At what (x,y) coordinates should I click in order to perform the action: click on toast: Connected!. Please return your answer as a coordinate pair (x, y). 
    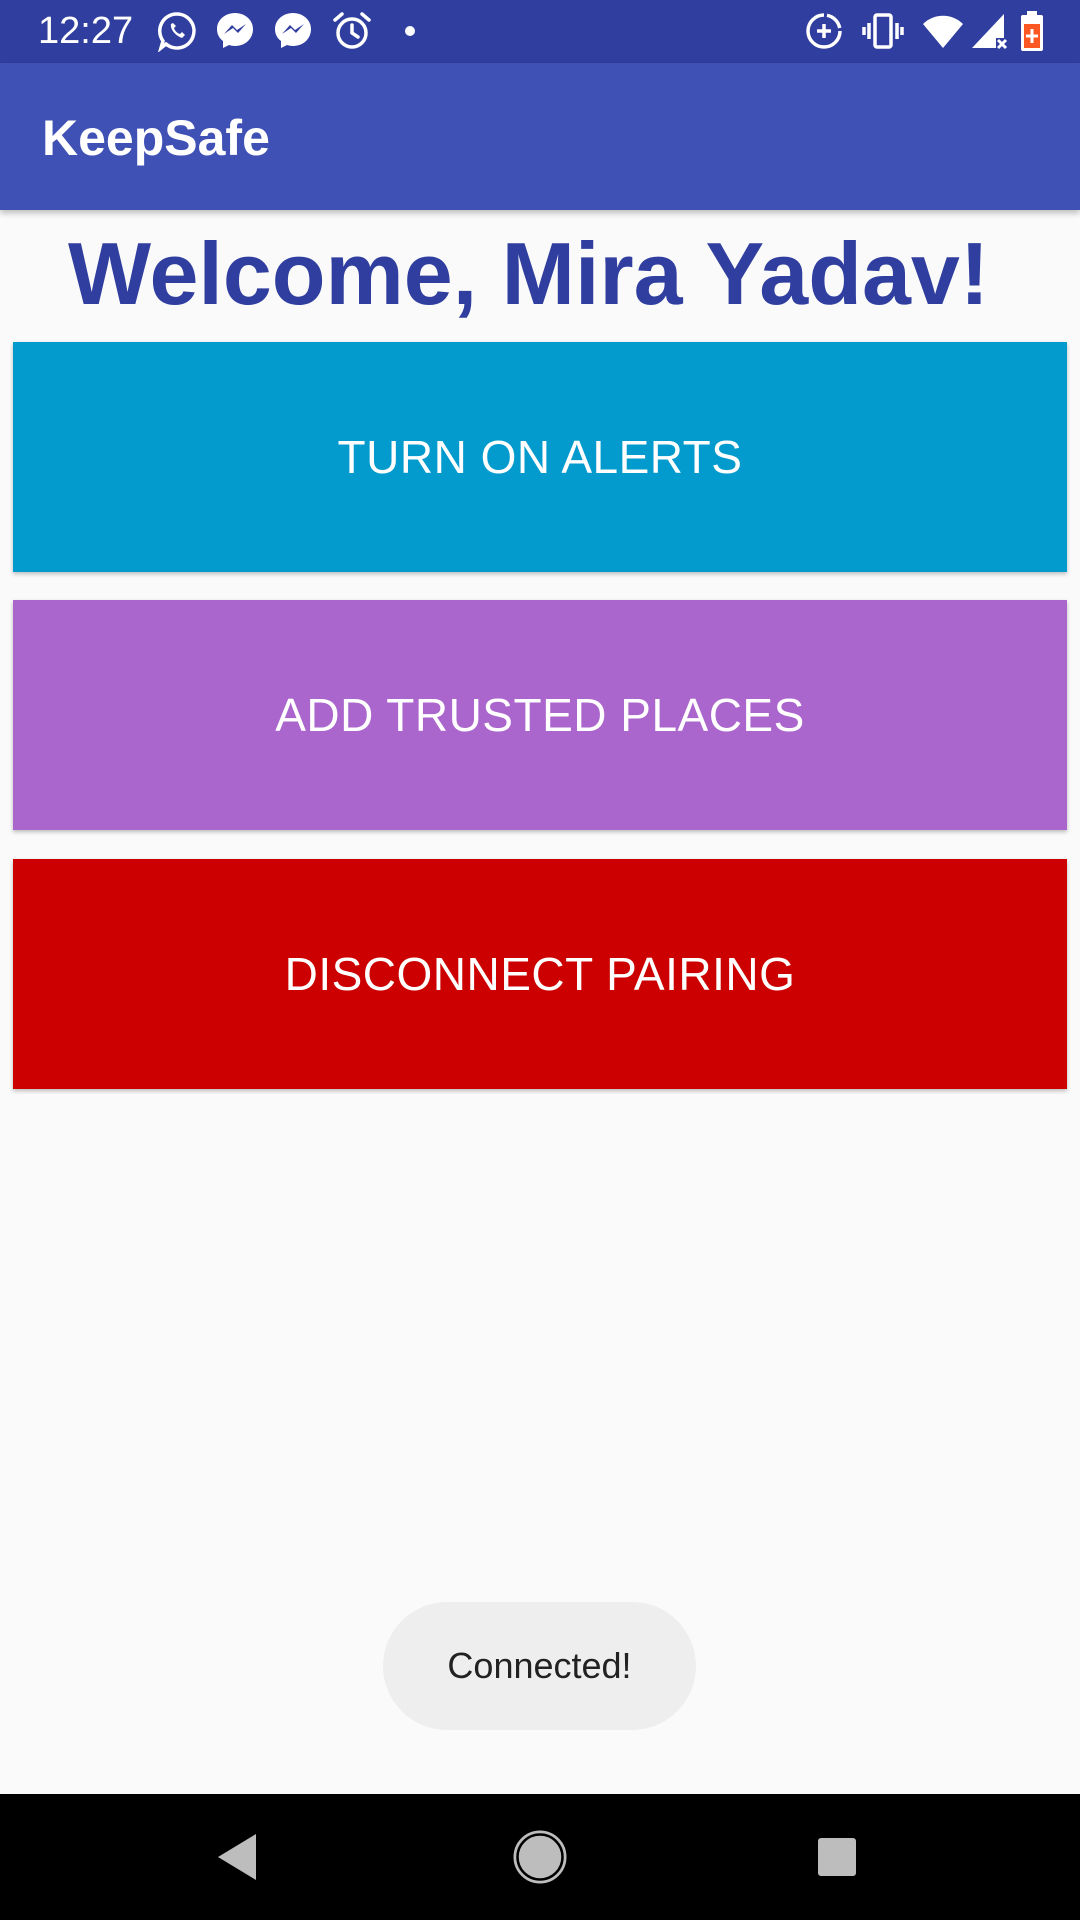
    Looking at the image, I should click on (539, 1666).